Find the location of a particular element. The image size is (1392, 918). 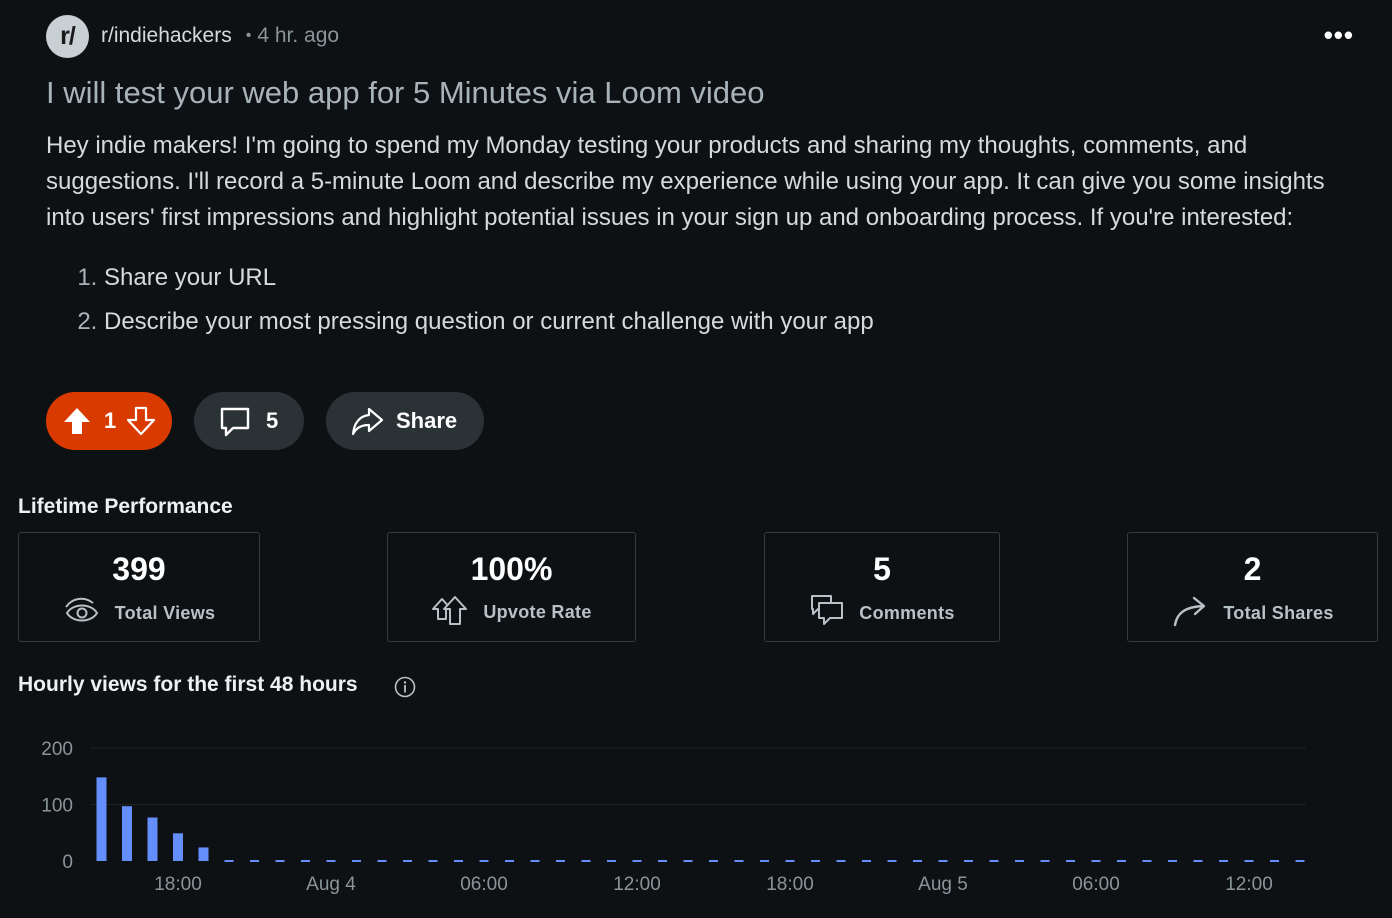

comment-count: 5 is located at coordinates (272, 420).